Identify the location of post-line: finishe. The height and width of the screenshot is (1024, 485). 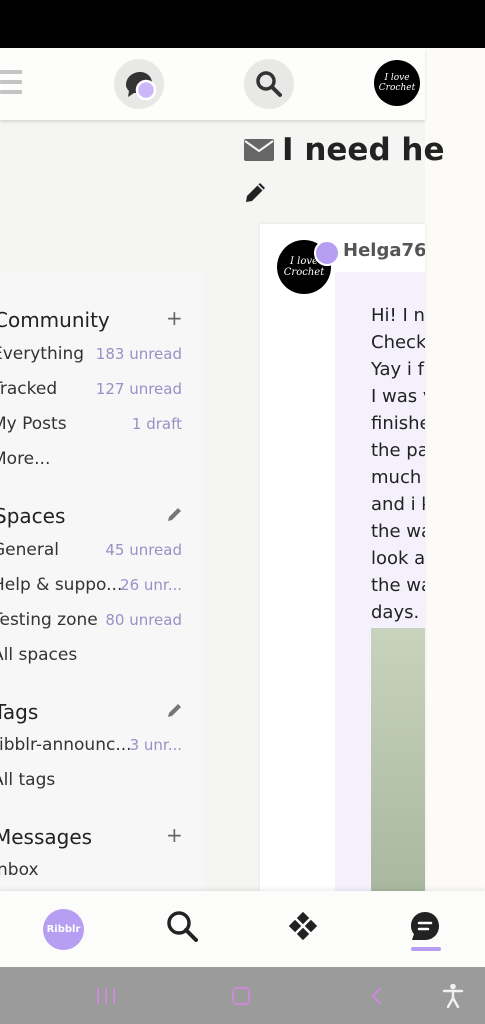
(398, 423).